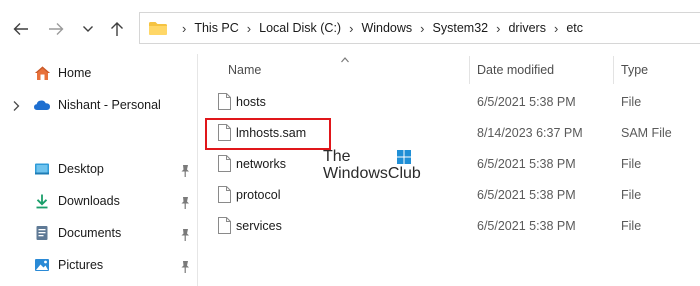 This screenshot has width=700, height=286. I want to click on file-row: networks 6/5/2021 5:38 PM File, so click(449, 164).